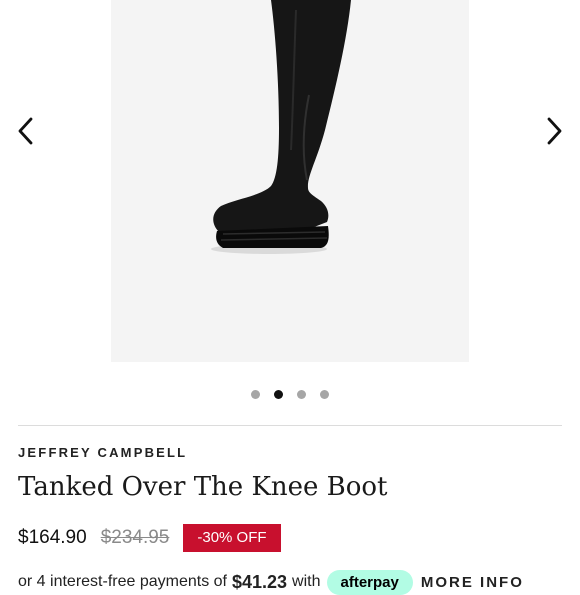  I want to click on carousel-pagination, so click(290, 394).